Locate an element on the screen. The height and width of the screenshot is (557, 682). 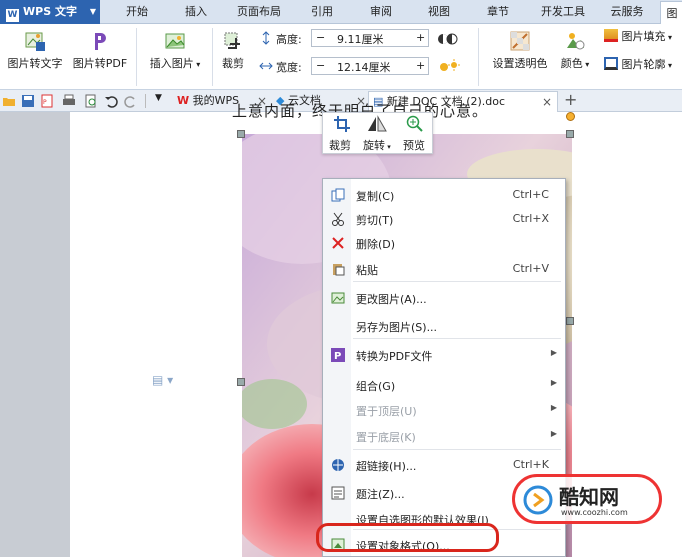
tab-start: 开始 is located at coordinates (137, 12).